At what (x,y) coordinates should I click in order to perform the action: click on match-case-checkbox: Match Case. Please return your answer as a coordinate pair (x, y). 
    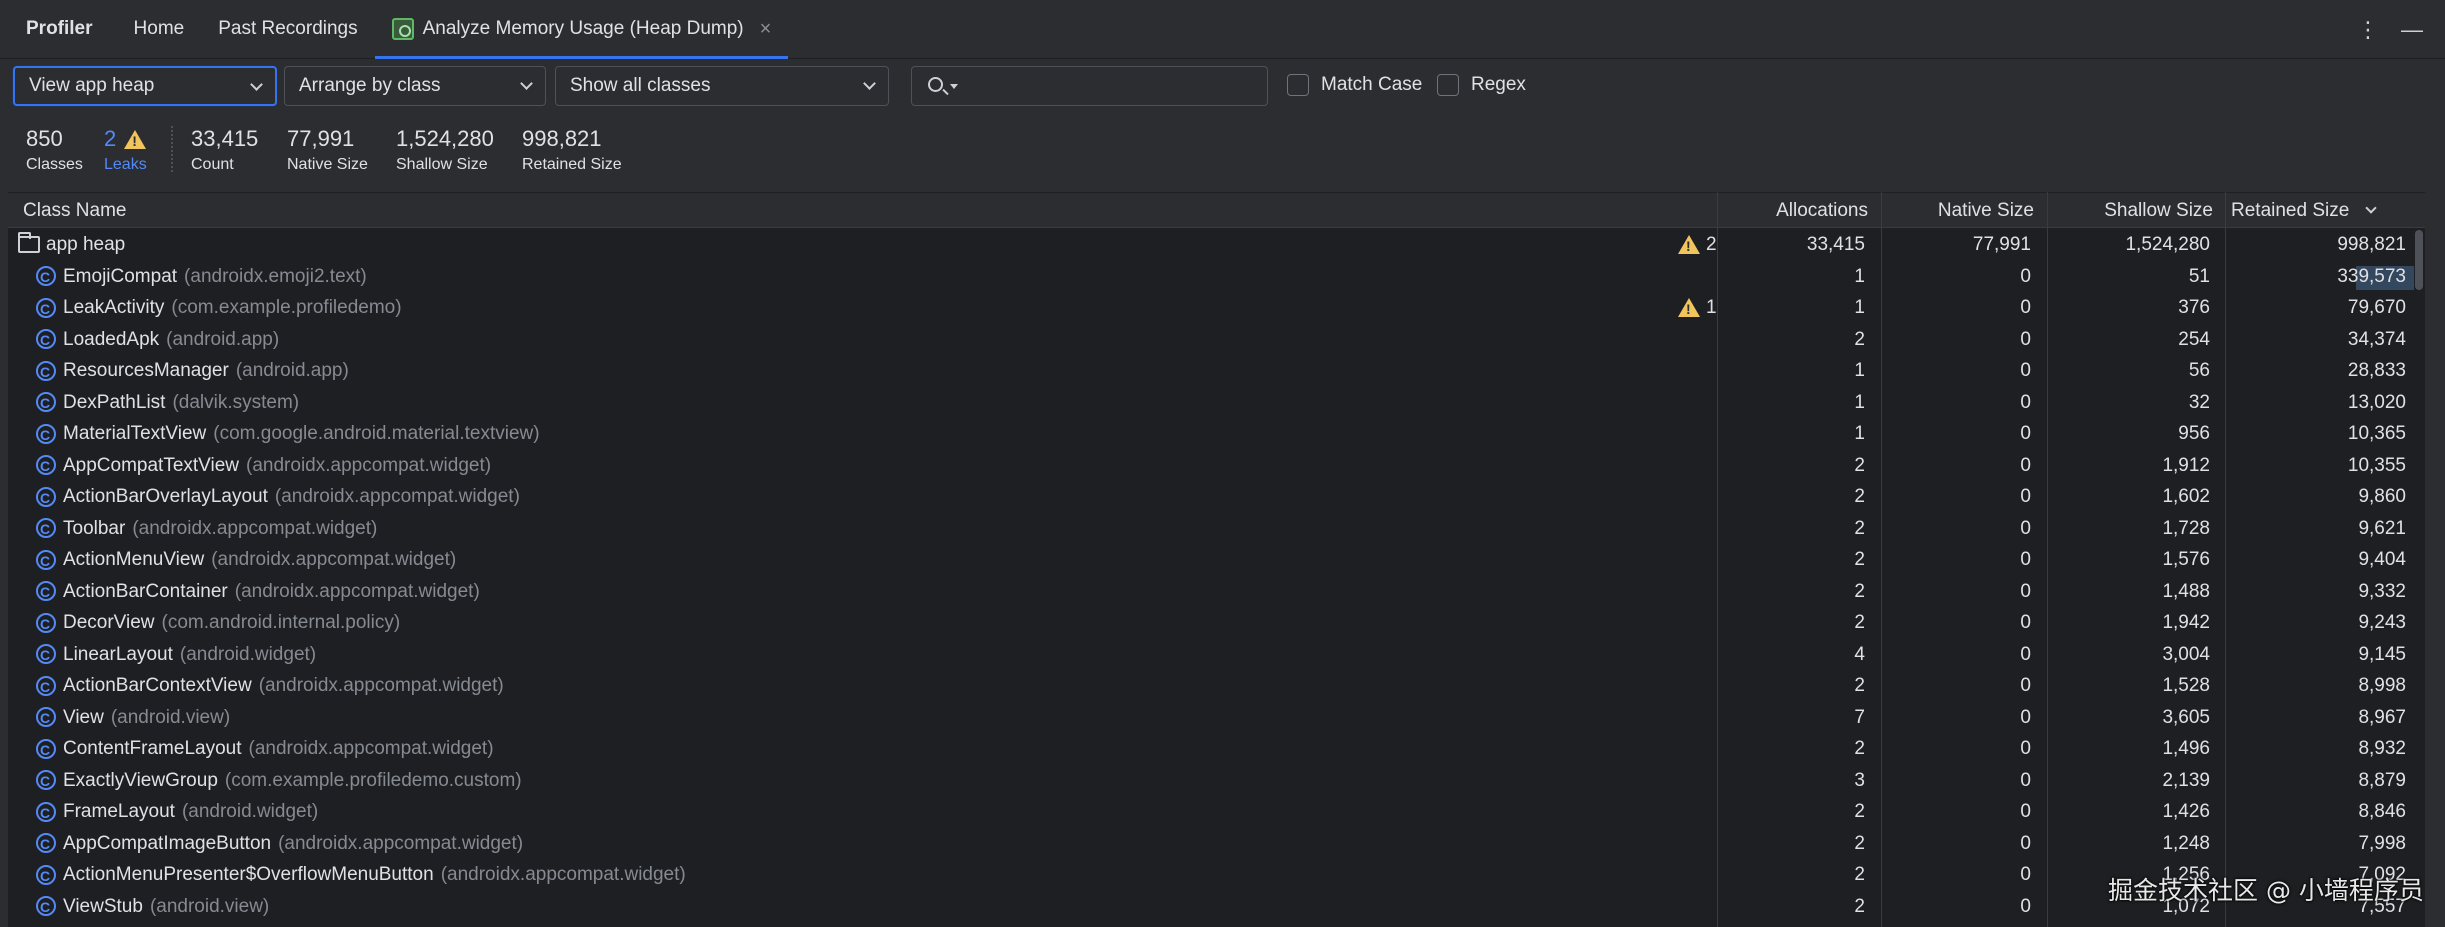
    Looking at the image, I should click on (1354, 85).